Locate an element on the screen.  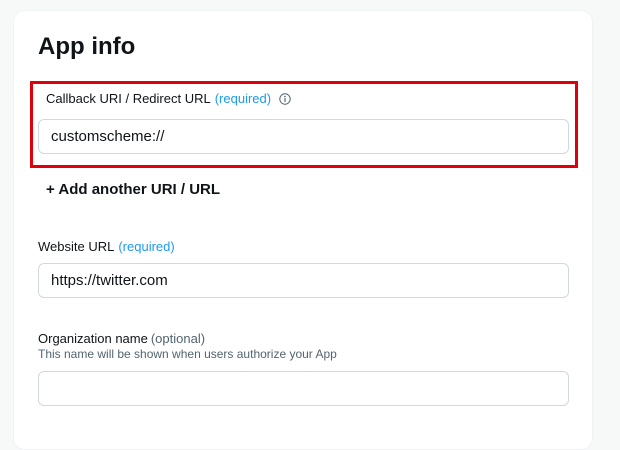
organization-name-label-text: Organization name is located at coordinates (93, 338).